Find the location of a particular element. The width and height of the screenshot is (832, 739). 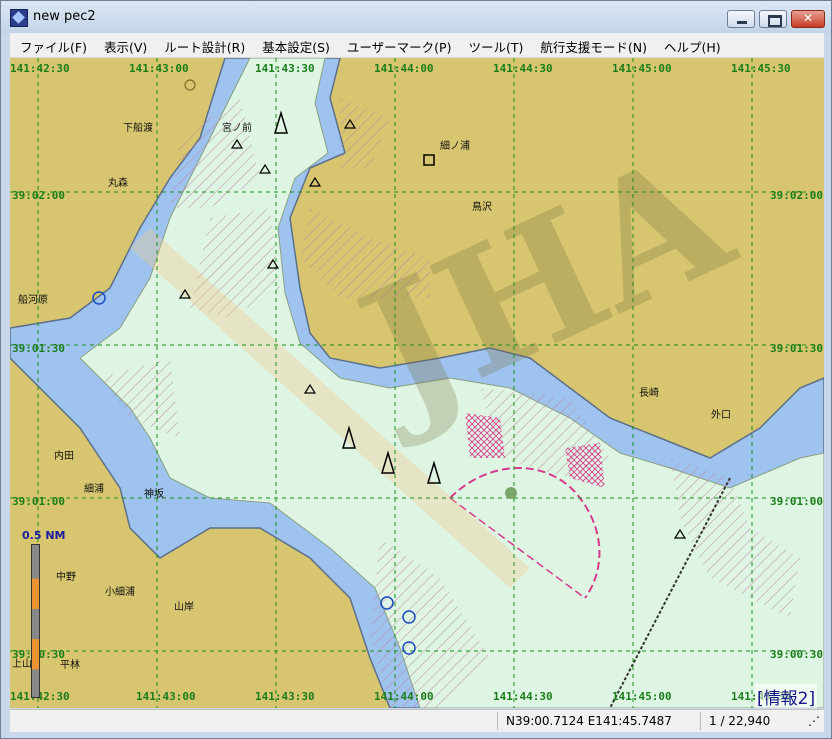

close-button is located at coordinates (808, 19).